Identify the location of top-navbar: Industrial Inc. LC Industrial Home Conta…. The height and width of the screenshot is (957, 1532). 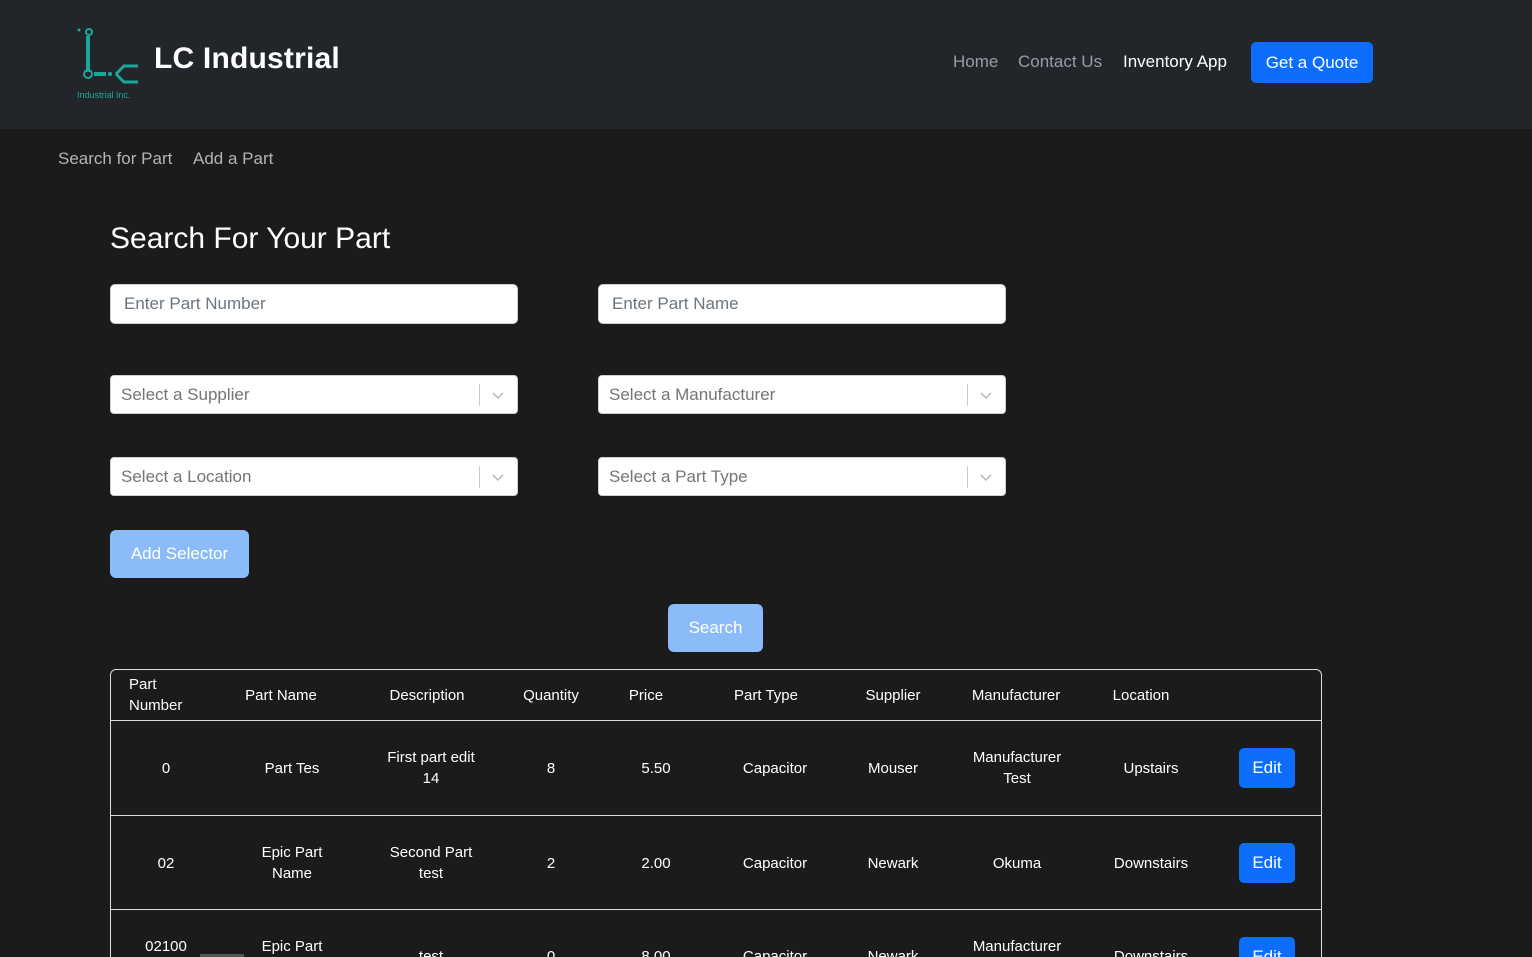
(766, 64).